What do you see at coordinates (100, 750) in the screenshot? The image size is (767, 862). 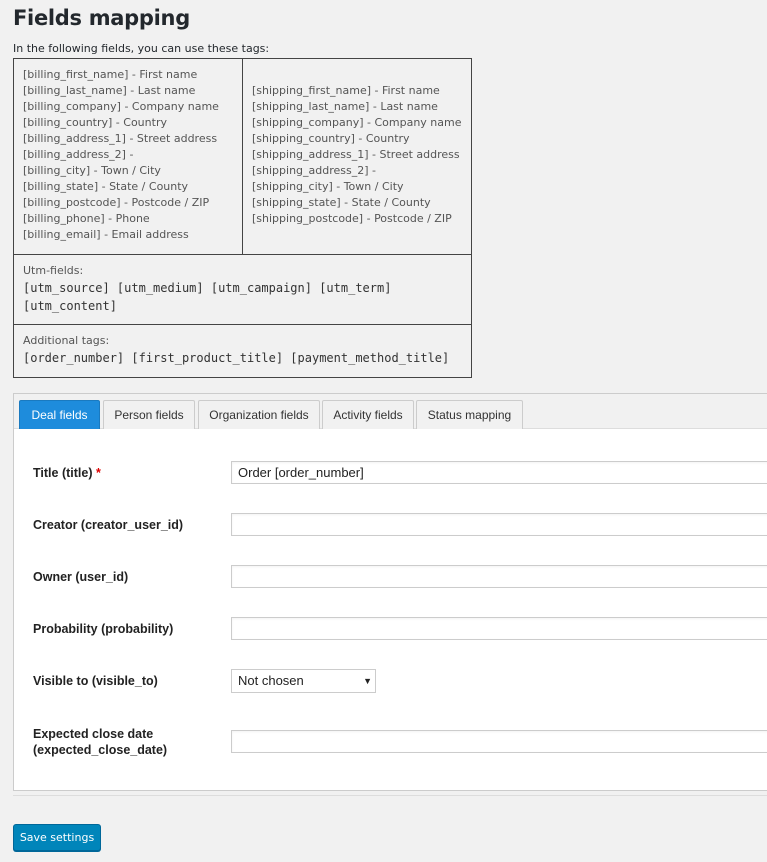 I see `expected-close-date-label-line: (expected_close_date)` at bounding box center [100, 750].